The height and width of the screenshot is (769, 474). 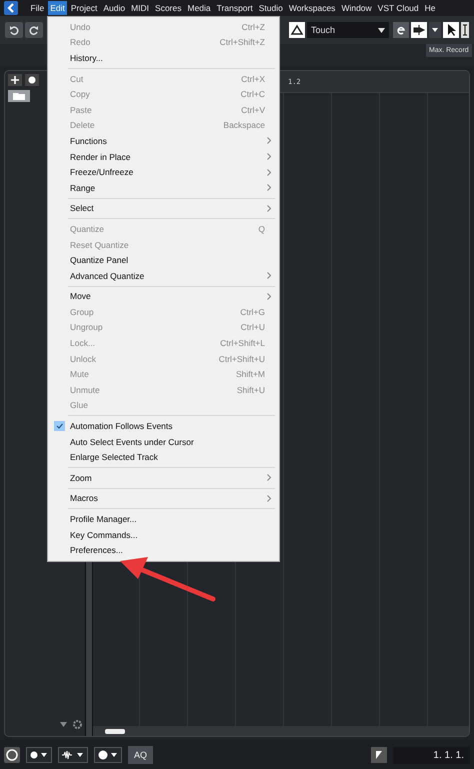 I want to click on audio-mode-button, so click(x=73, y=755).